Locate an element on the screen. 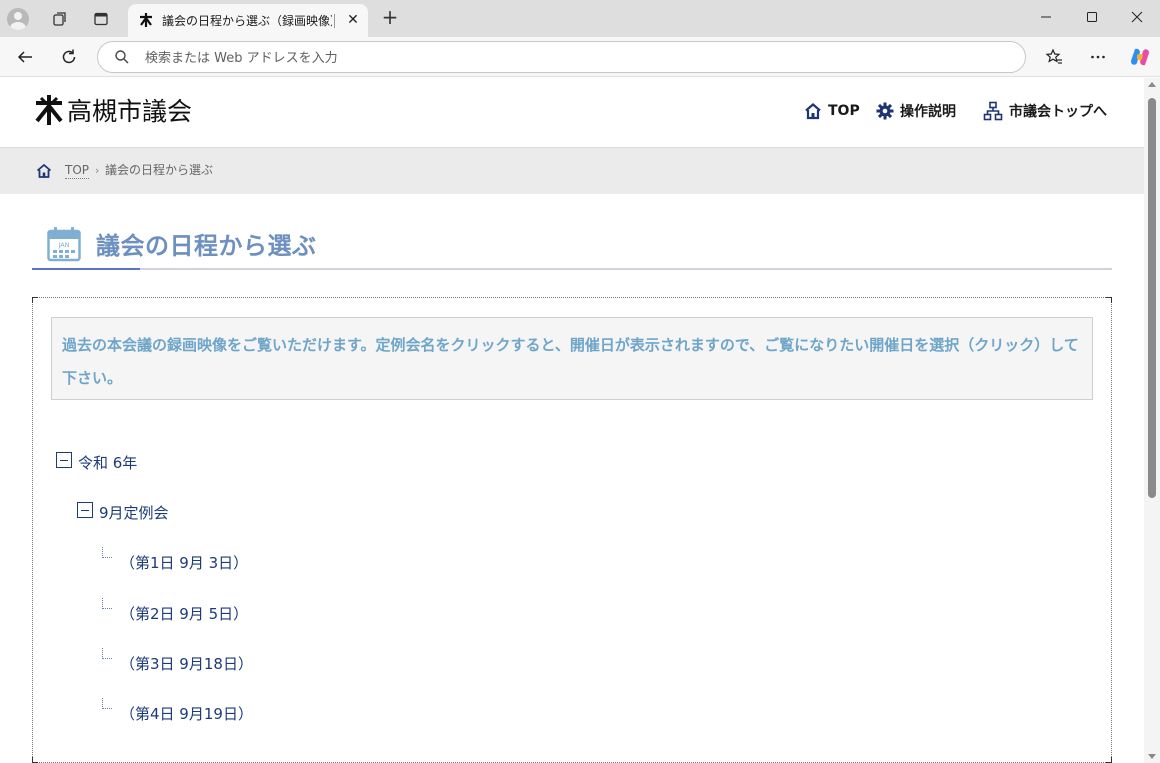 The width and height of the screenshot is (1160, 763). session-collapse-toggle is located at coordinates (85, 510).